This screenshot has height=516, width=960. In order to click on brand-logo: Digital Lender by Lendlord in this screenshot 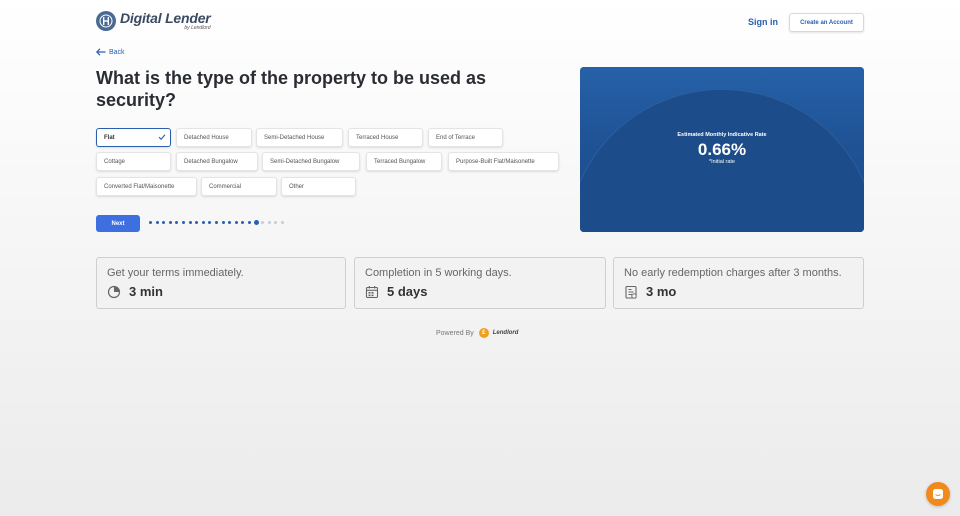, I will do `click(153, 21)`.